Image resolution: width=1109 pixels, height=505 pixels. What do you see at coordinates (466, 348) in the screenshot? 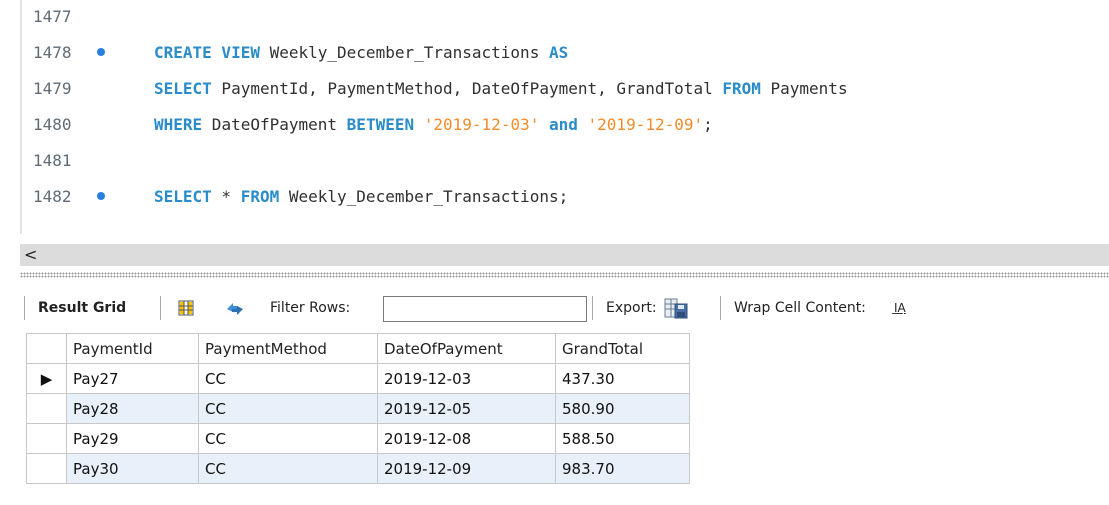
I see `column-header-dateofpayment: DateOfPayment` at bounding box center [466, 348].